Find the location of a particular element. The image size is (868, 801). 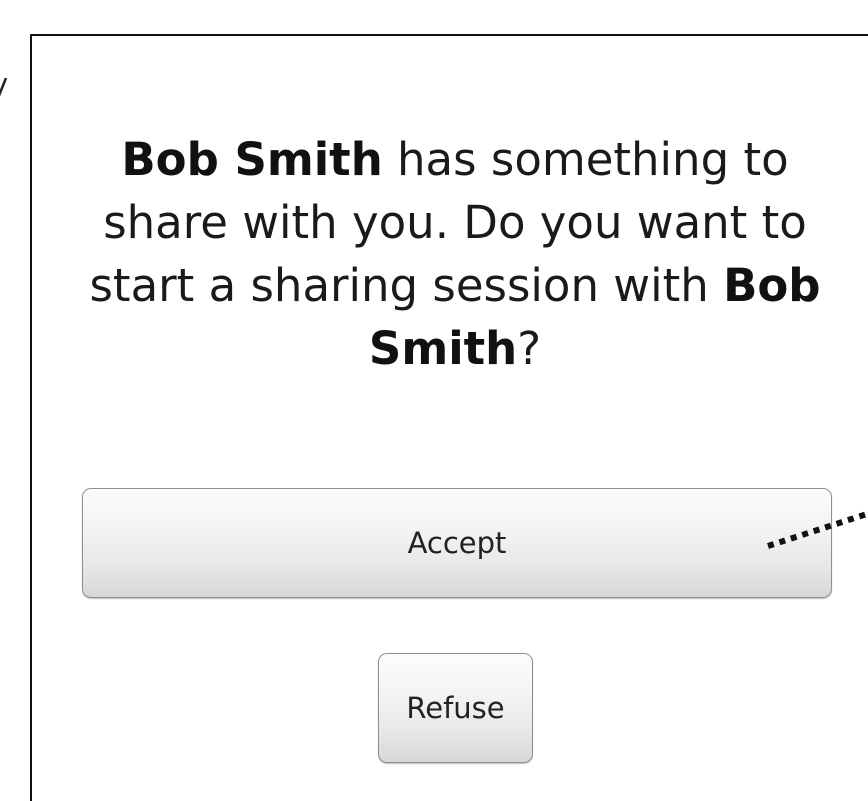

edge-line-fragment is located at coordinates (4, 87).